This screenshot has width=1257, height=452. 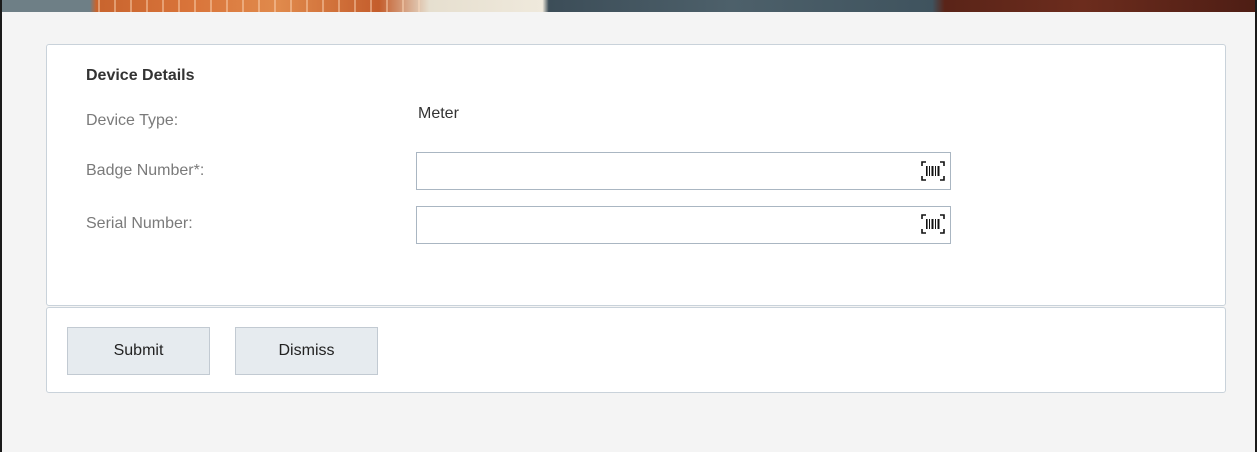 I want to click on header-banner, so click(x=628, y=6).